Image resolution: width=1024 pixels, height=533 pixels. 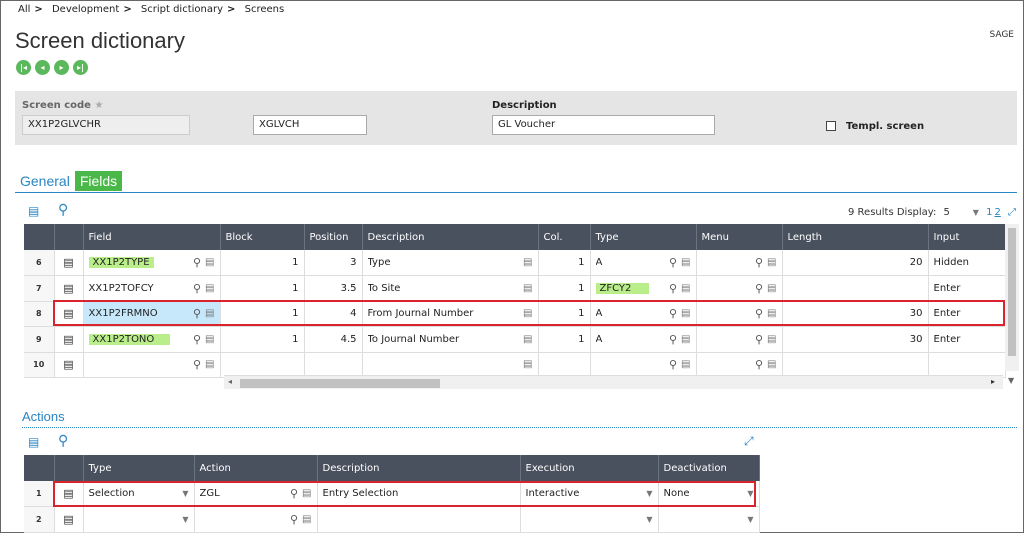 I want to click on description-cell: To Site, so click(x=444, y=288).